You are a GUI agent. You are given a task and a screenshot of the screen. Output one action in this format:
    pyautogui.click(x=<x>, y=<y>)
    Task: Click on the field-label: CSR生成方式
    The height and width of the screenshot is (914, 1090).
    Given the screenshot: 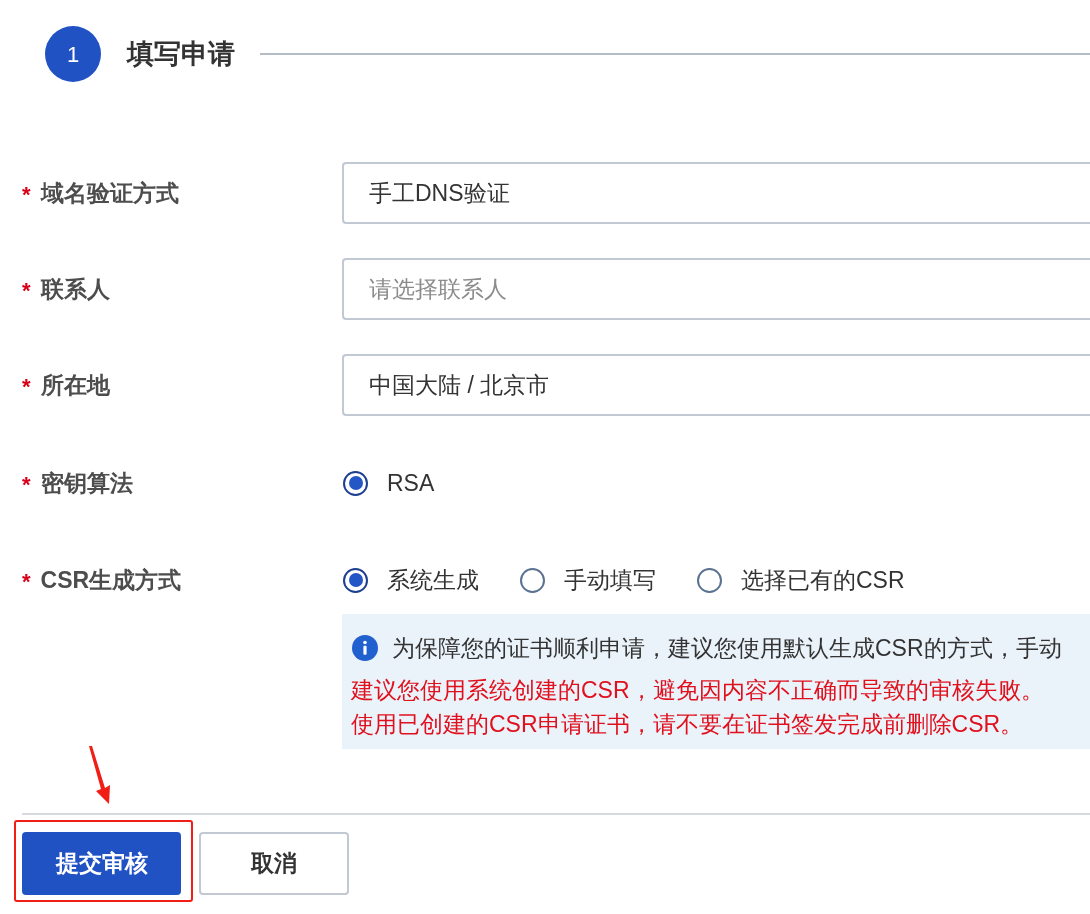 What is the action you would take?
    pyautogui.click(x=111, y=580)
    